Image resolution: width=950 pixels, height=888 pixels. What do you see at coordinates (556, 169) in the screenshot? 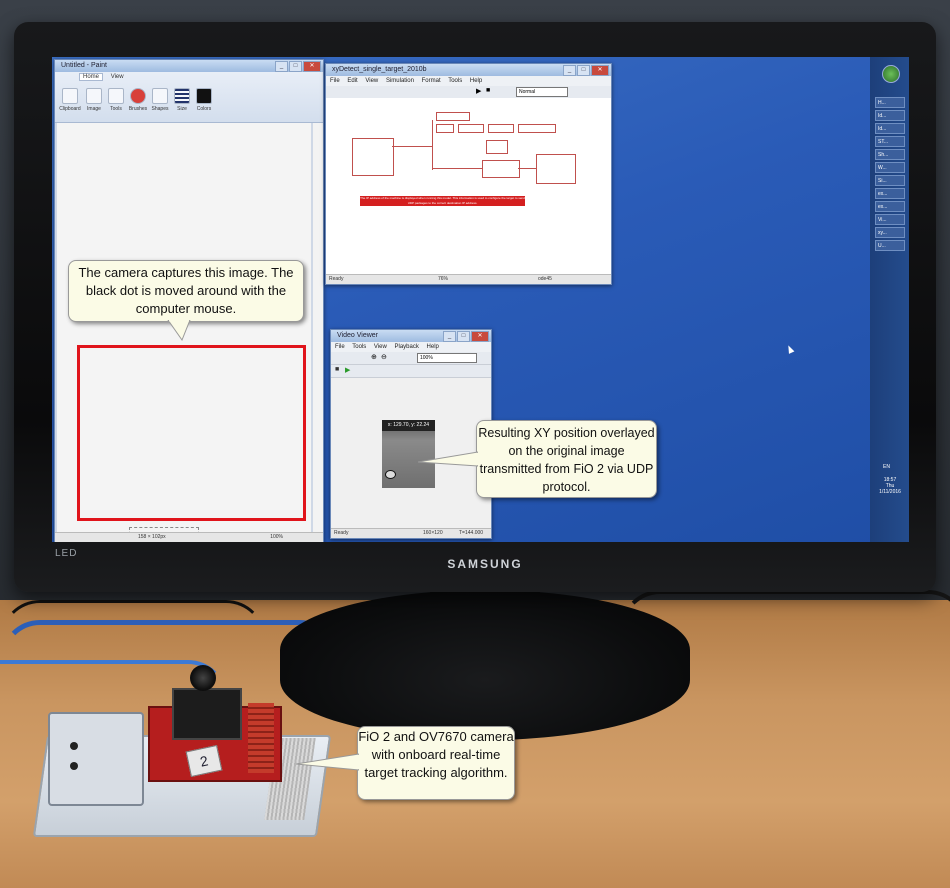
I see `video-viewer-block` at bounding box center [556, 169].